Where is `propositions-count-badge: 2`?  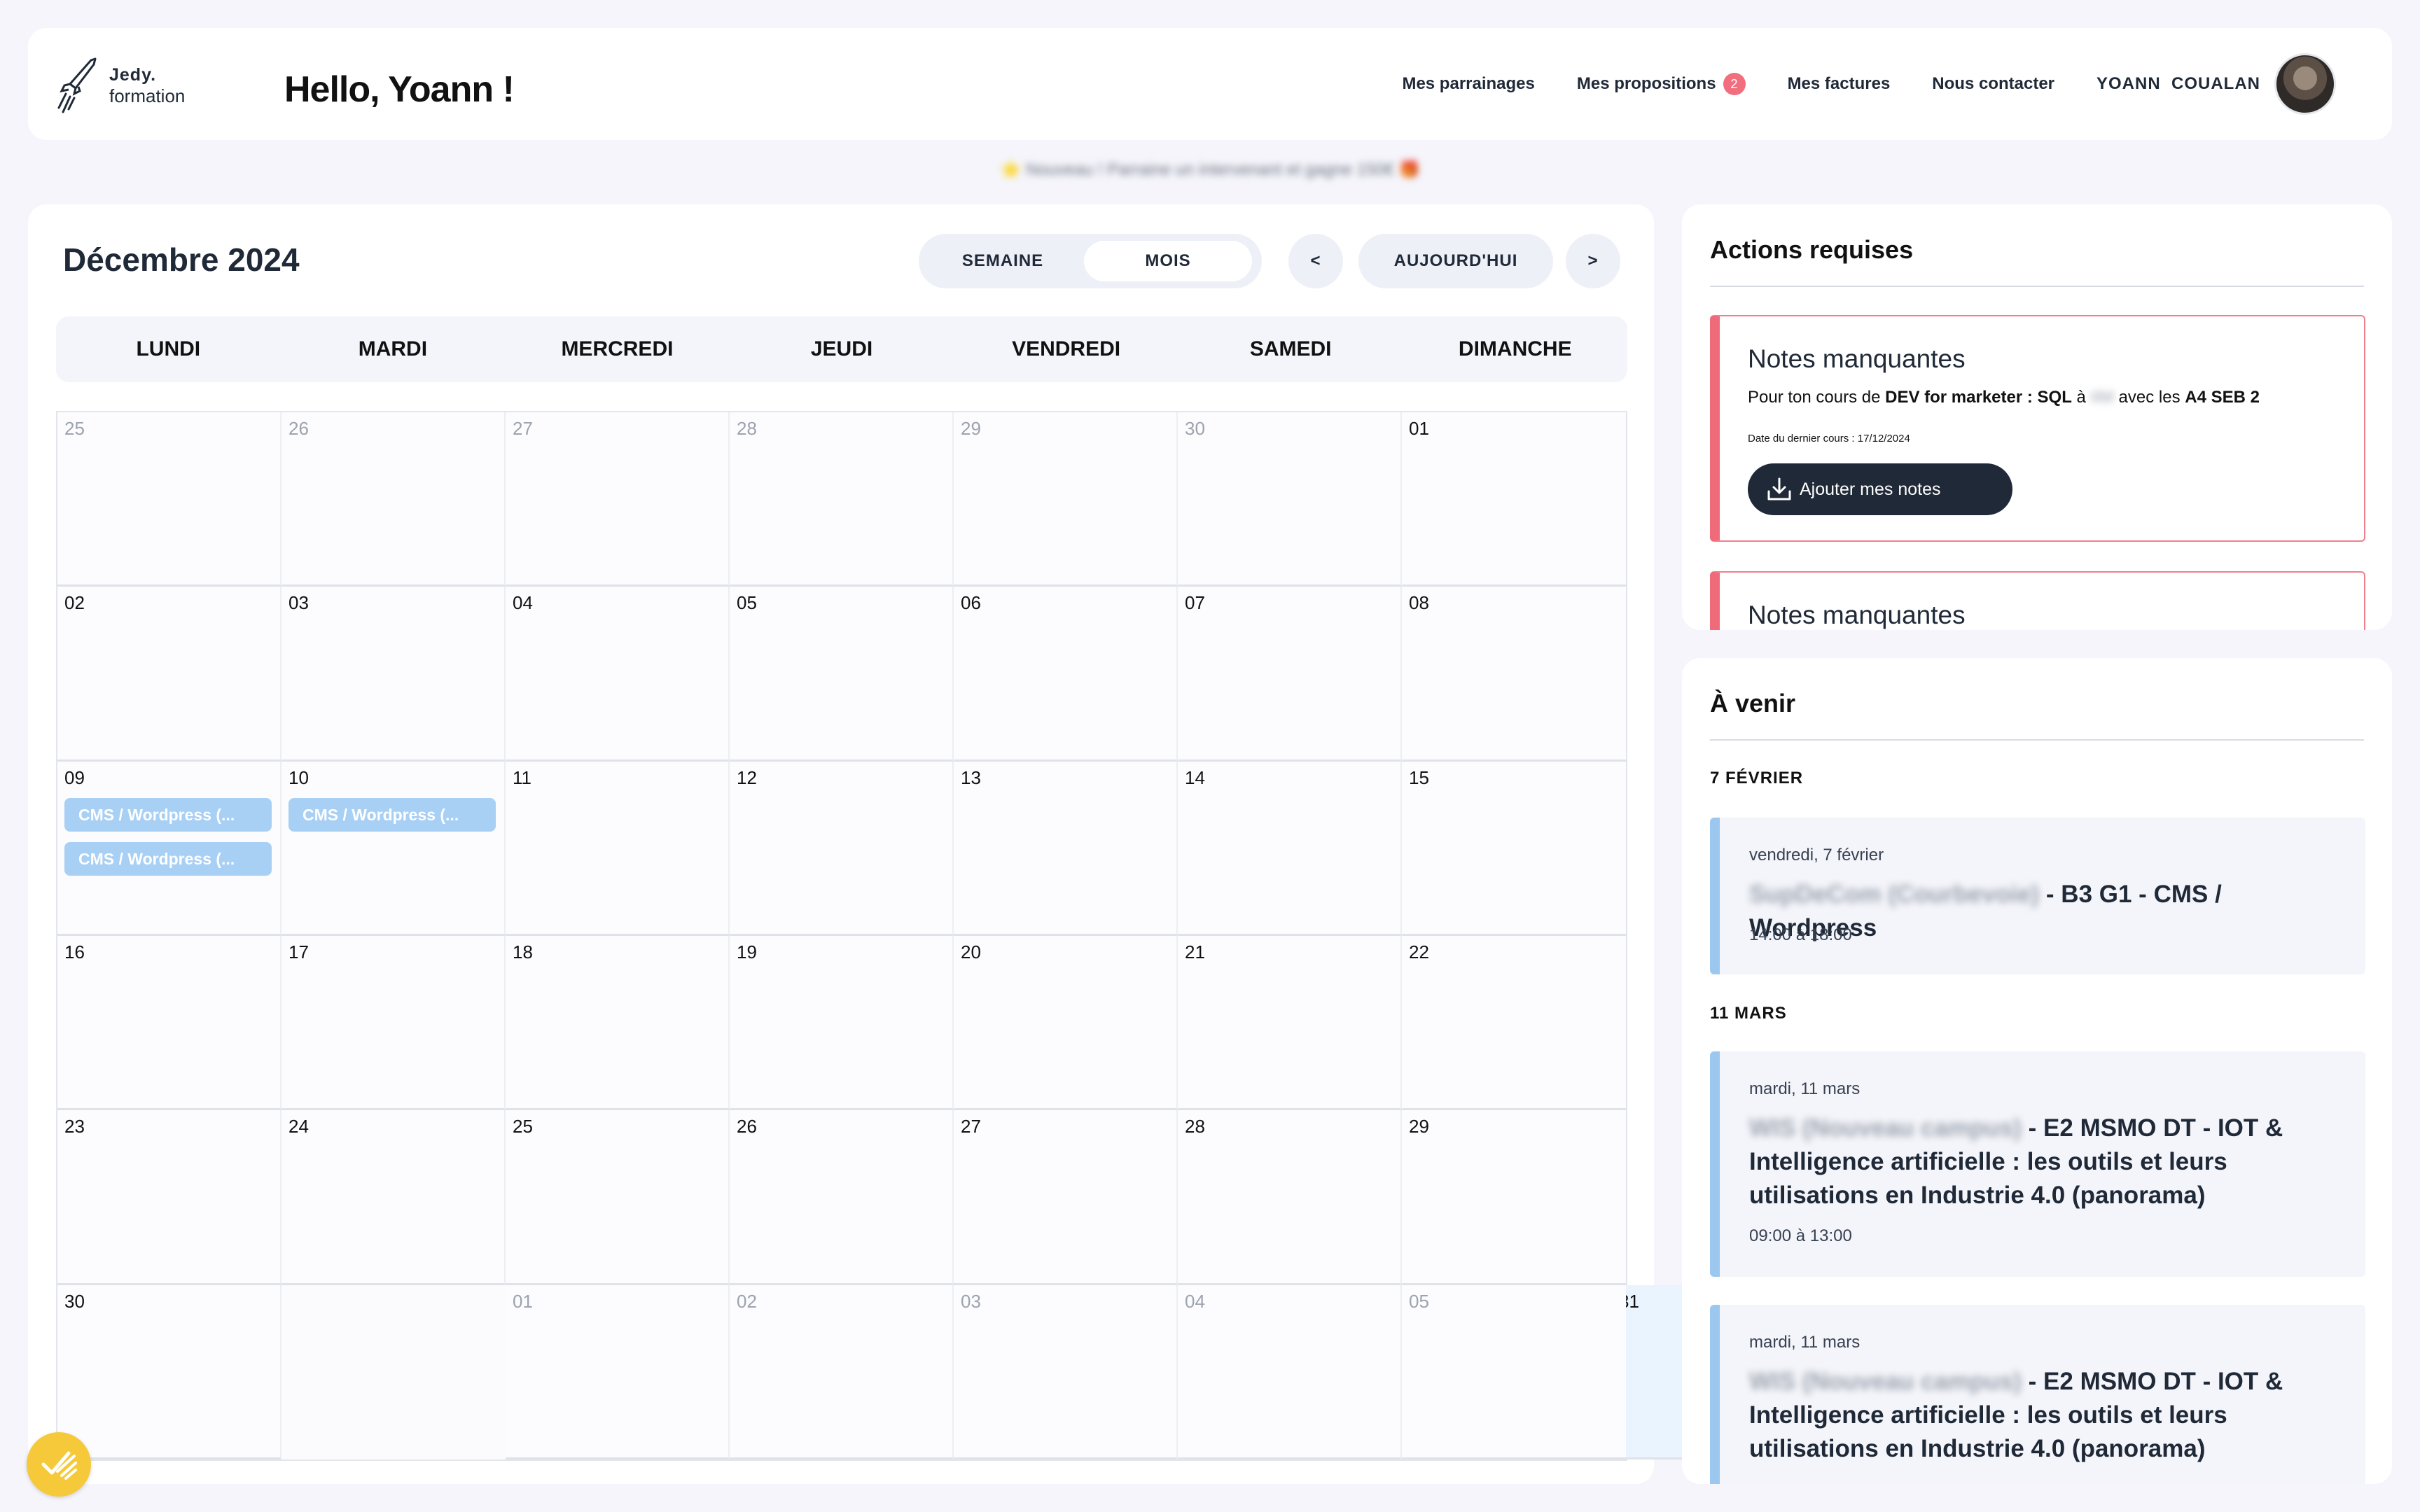 propositions-count-badge: 2 is located at coordinates (1735, 84).